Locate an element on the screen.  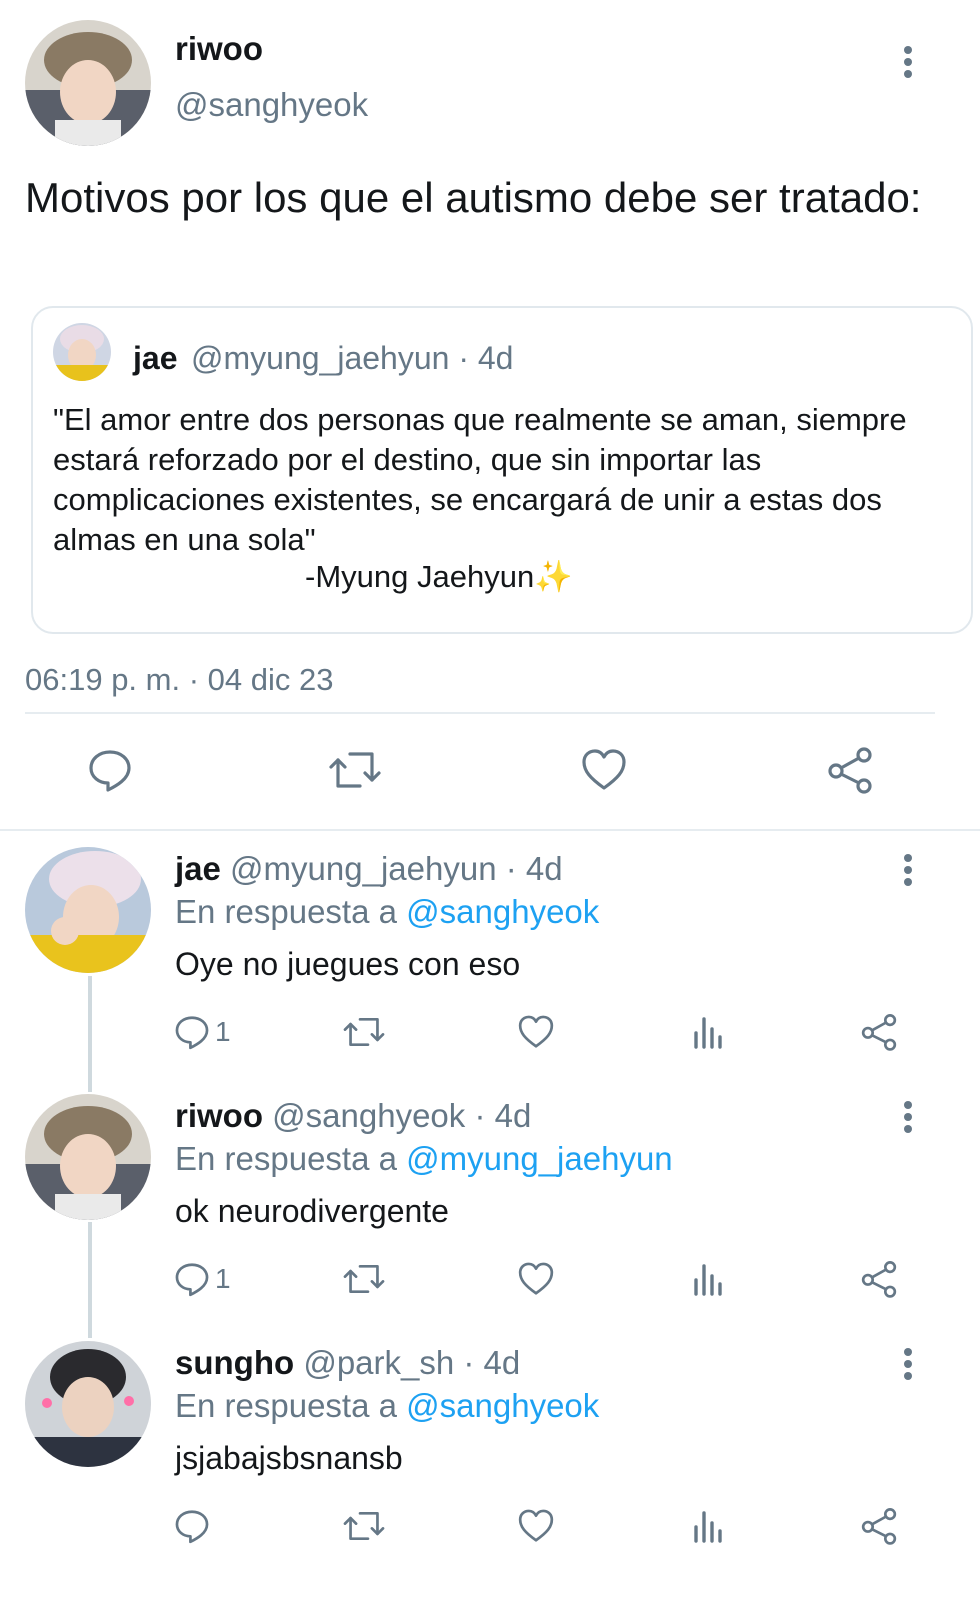
tweet-header: riwoo @sanghyeok is located at coordinates (490, 80).